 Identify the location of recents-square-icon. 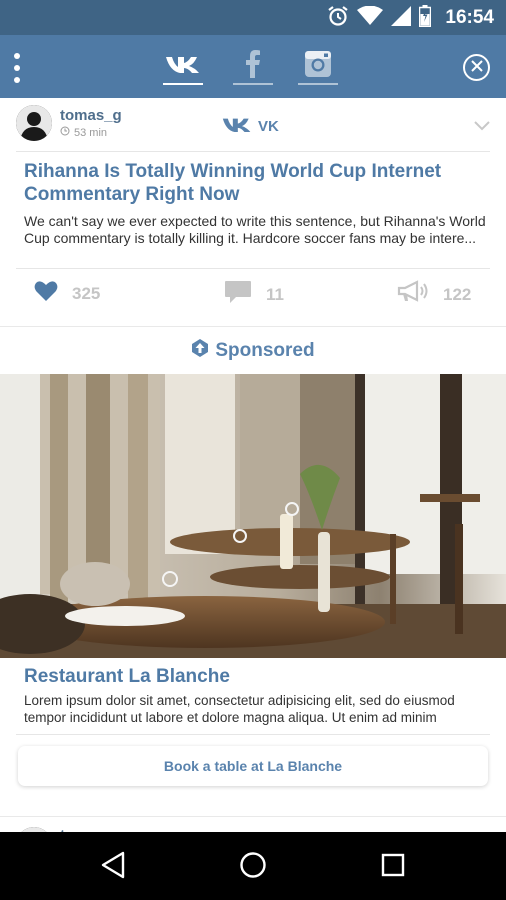
(393, 867).